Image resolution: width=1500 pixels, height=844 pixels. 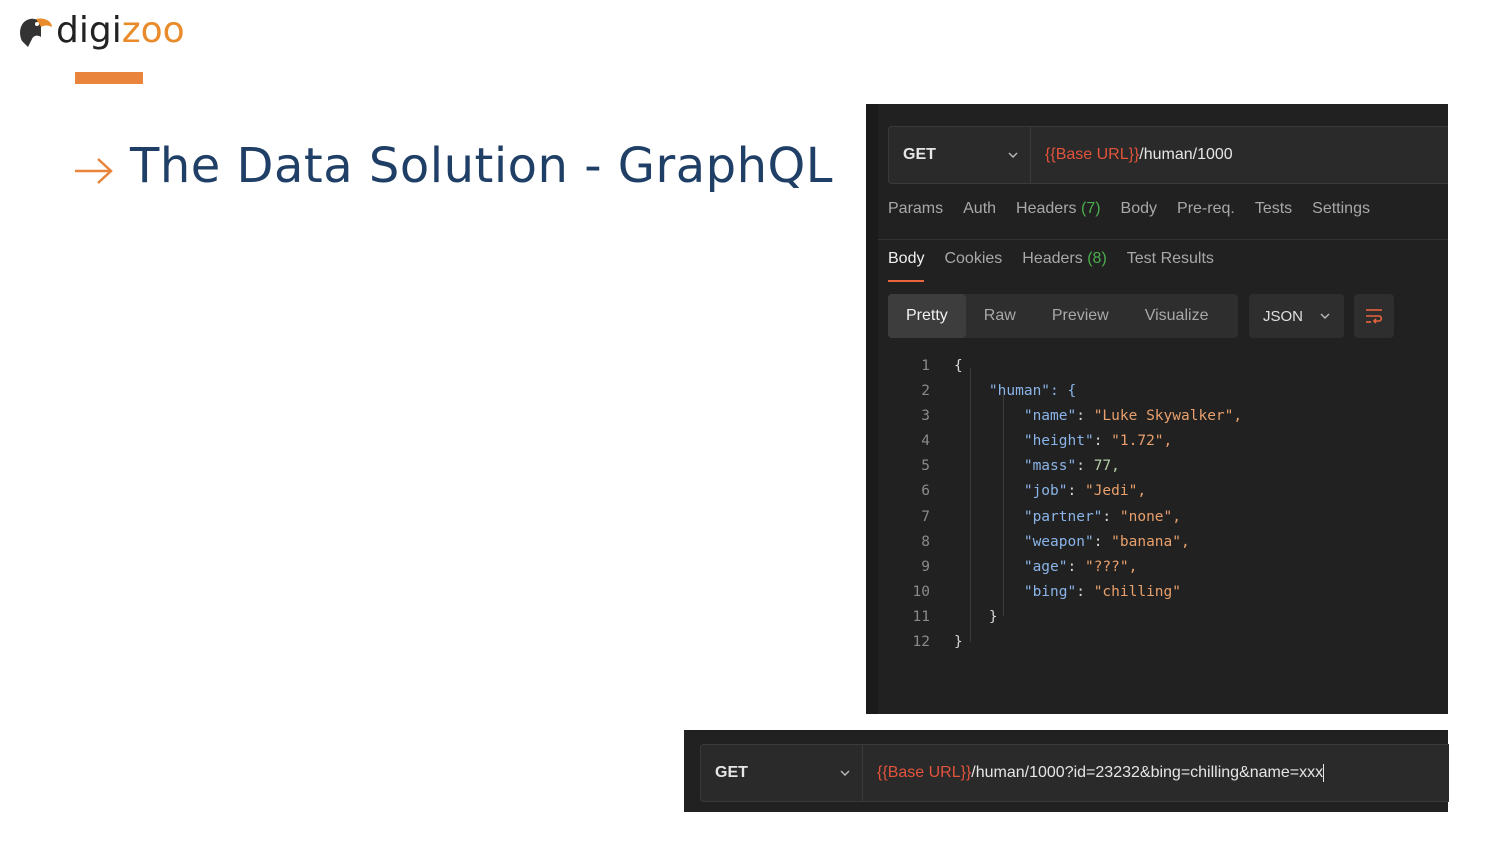 What do you see at coordinates (1170, 266) in the screenshot?
I see `tab-test-results: Test Results` at bounding box center [1170, 266].